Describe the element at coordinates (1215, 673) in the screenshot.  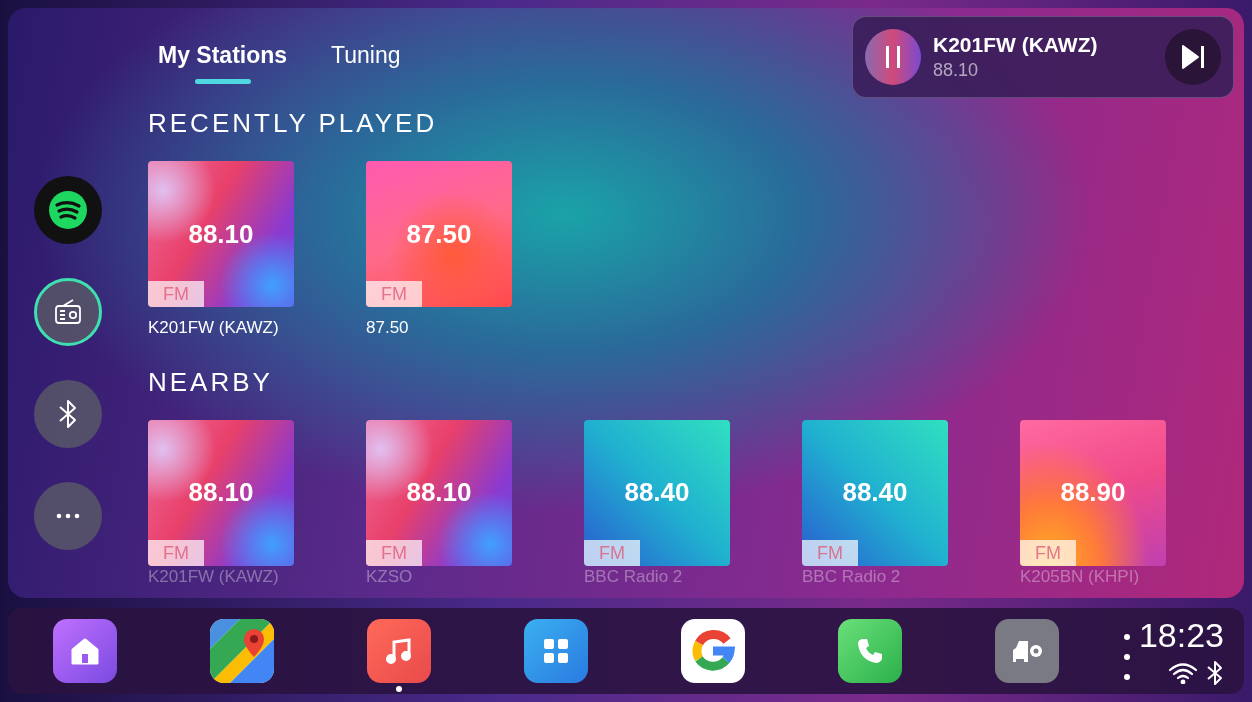
I see `bluetooth-icon` at that location.